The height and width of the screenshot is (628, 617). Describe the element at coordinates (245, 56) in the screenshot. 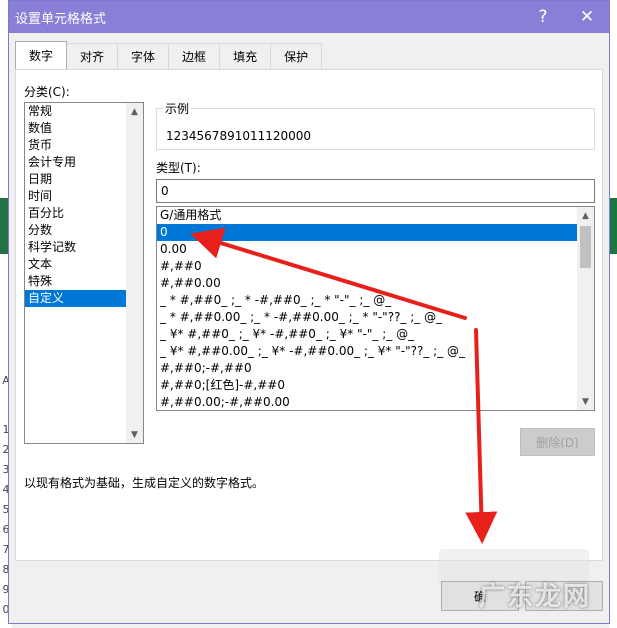

I see `tab-fill: 填充` at that location.